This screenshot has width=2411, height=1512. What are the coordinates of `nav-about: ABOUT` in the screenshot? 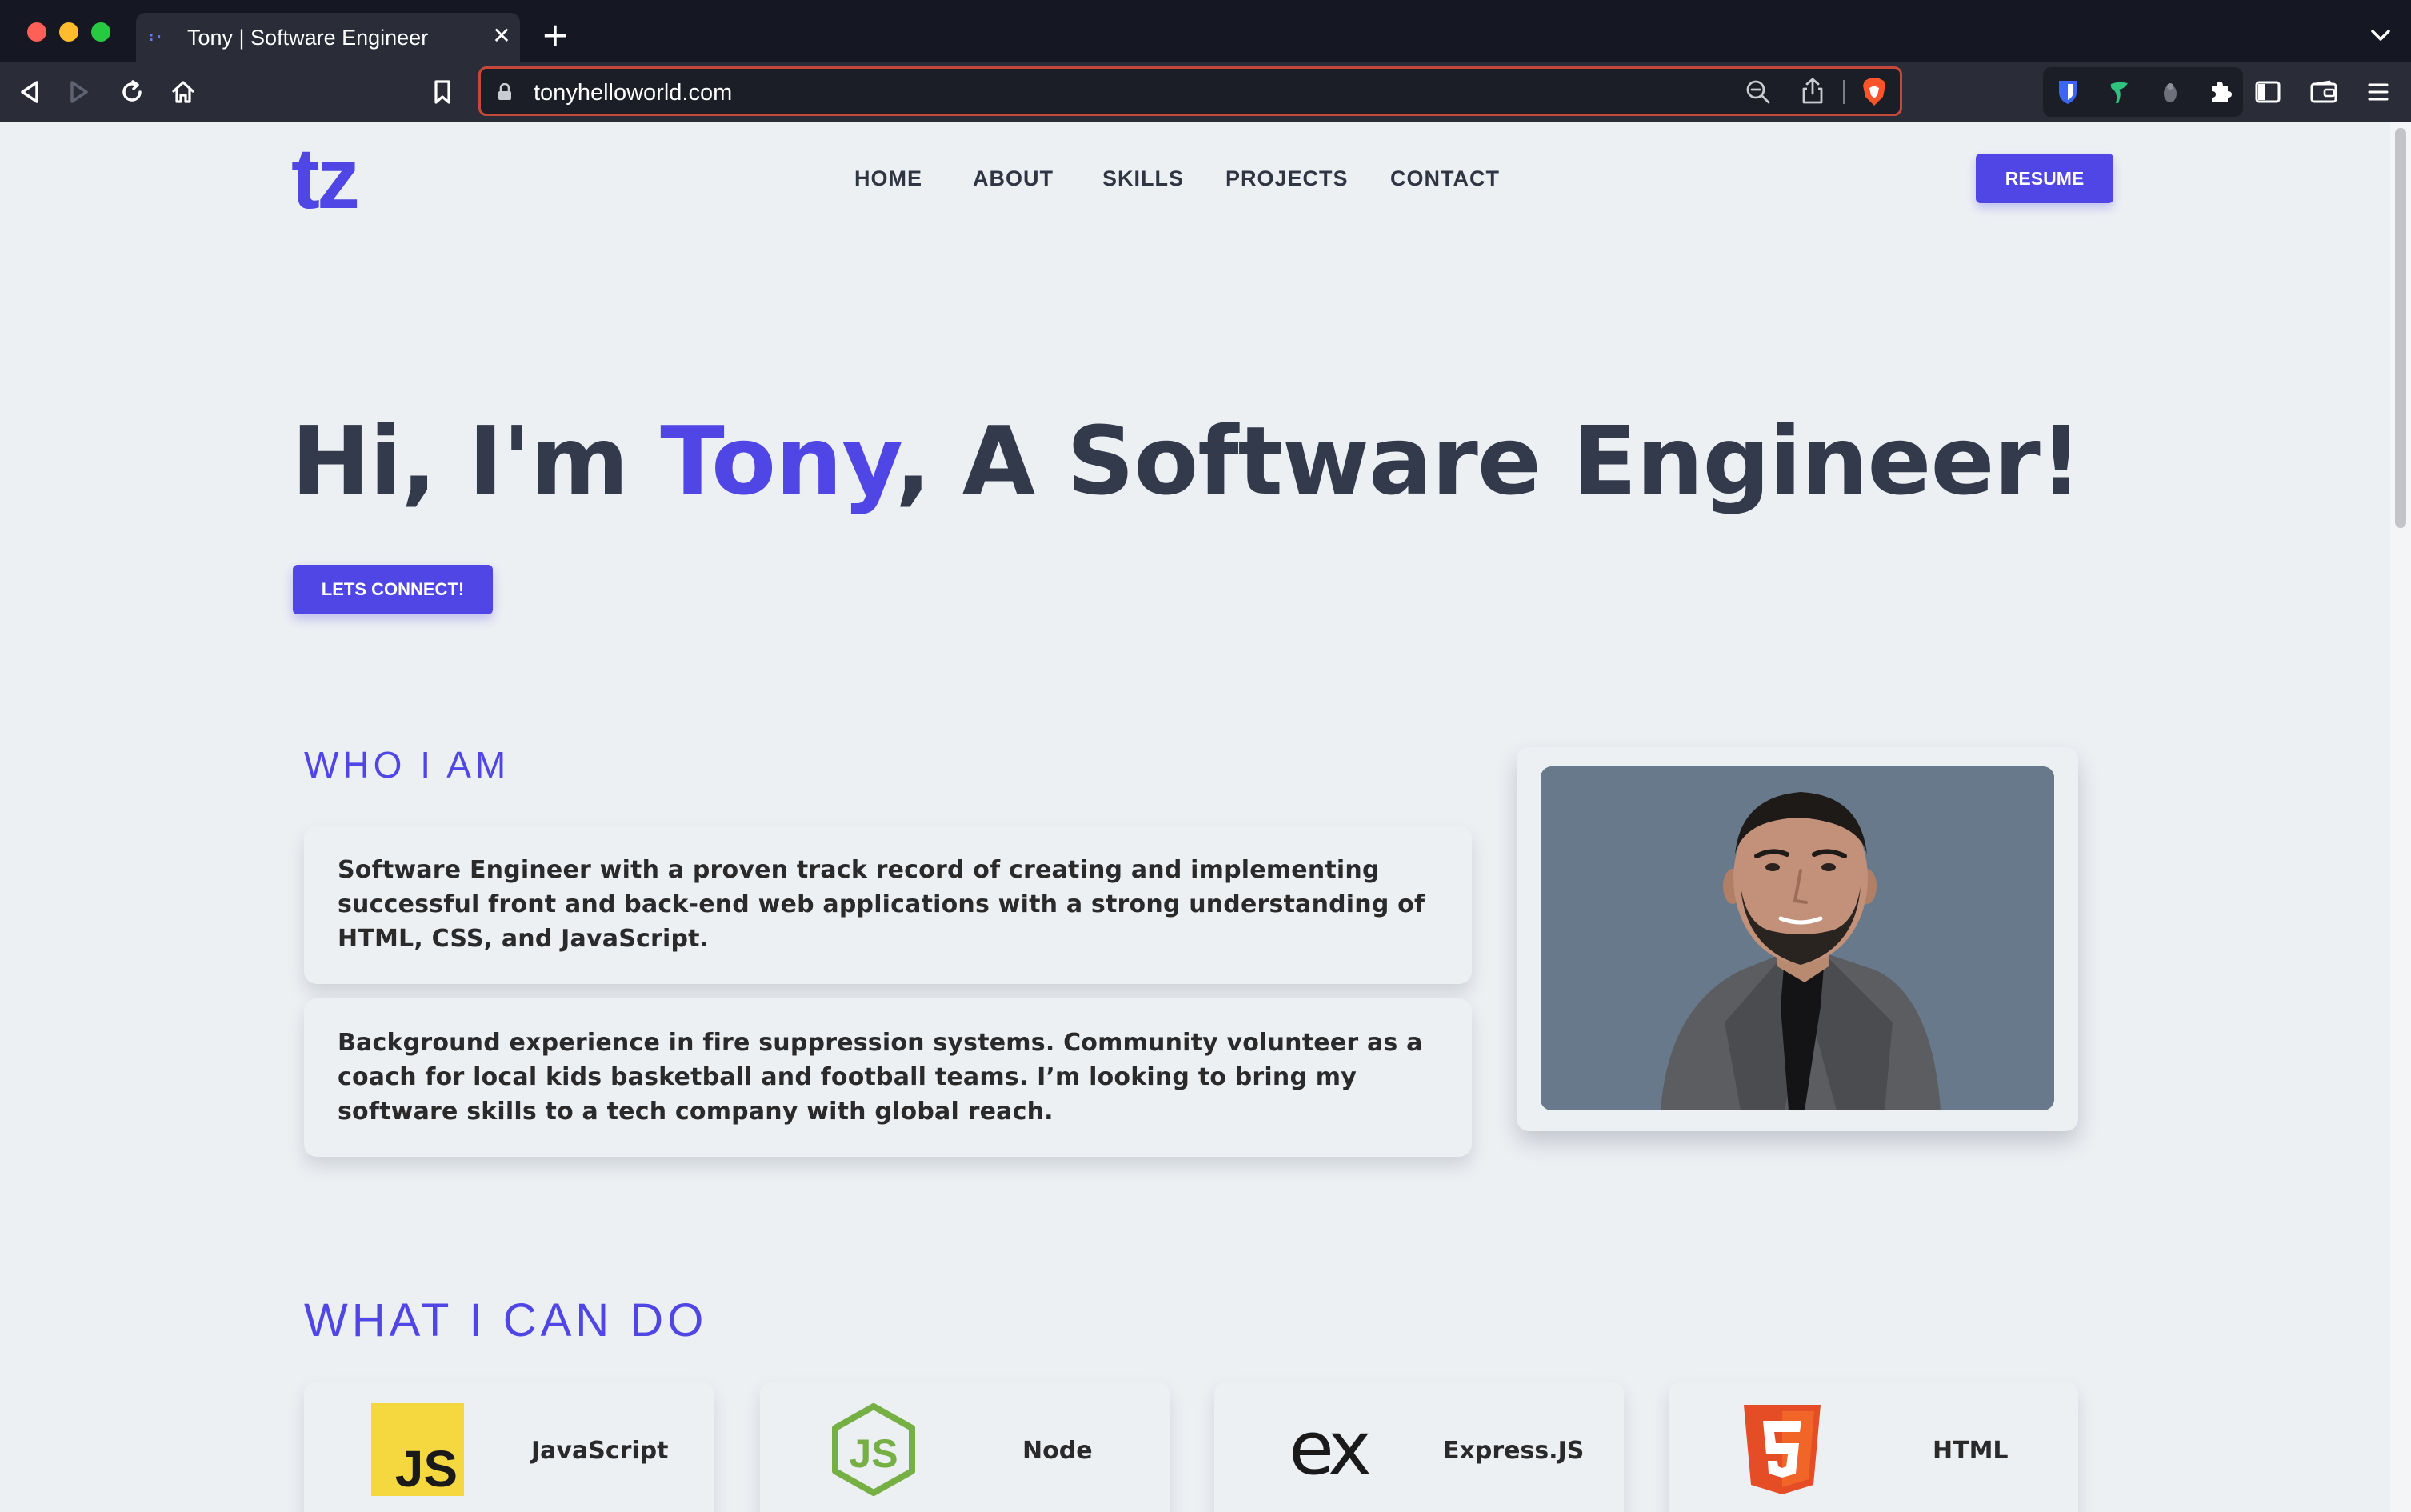 It's located at (1013, 178).